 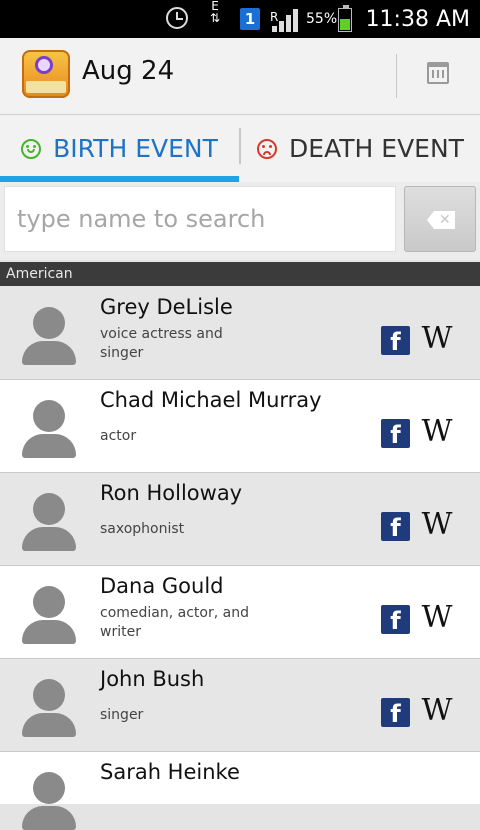 What do you see at coordinates (166, 307) in the screenshot?
I see `person-name: Grey DeLisle` at bounding box center [166, 307].